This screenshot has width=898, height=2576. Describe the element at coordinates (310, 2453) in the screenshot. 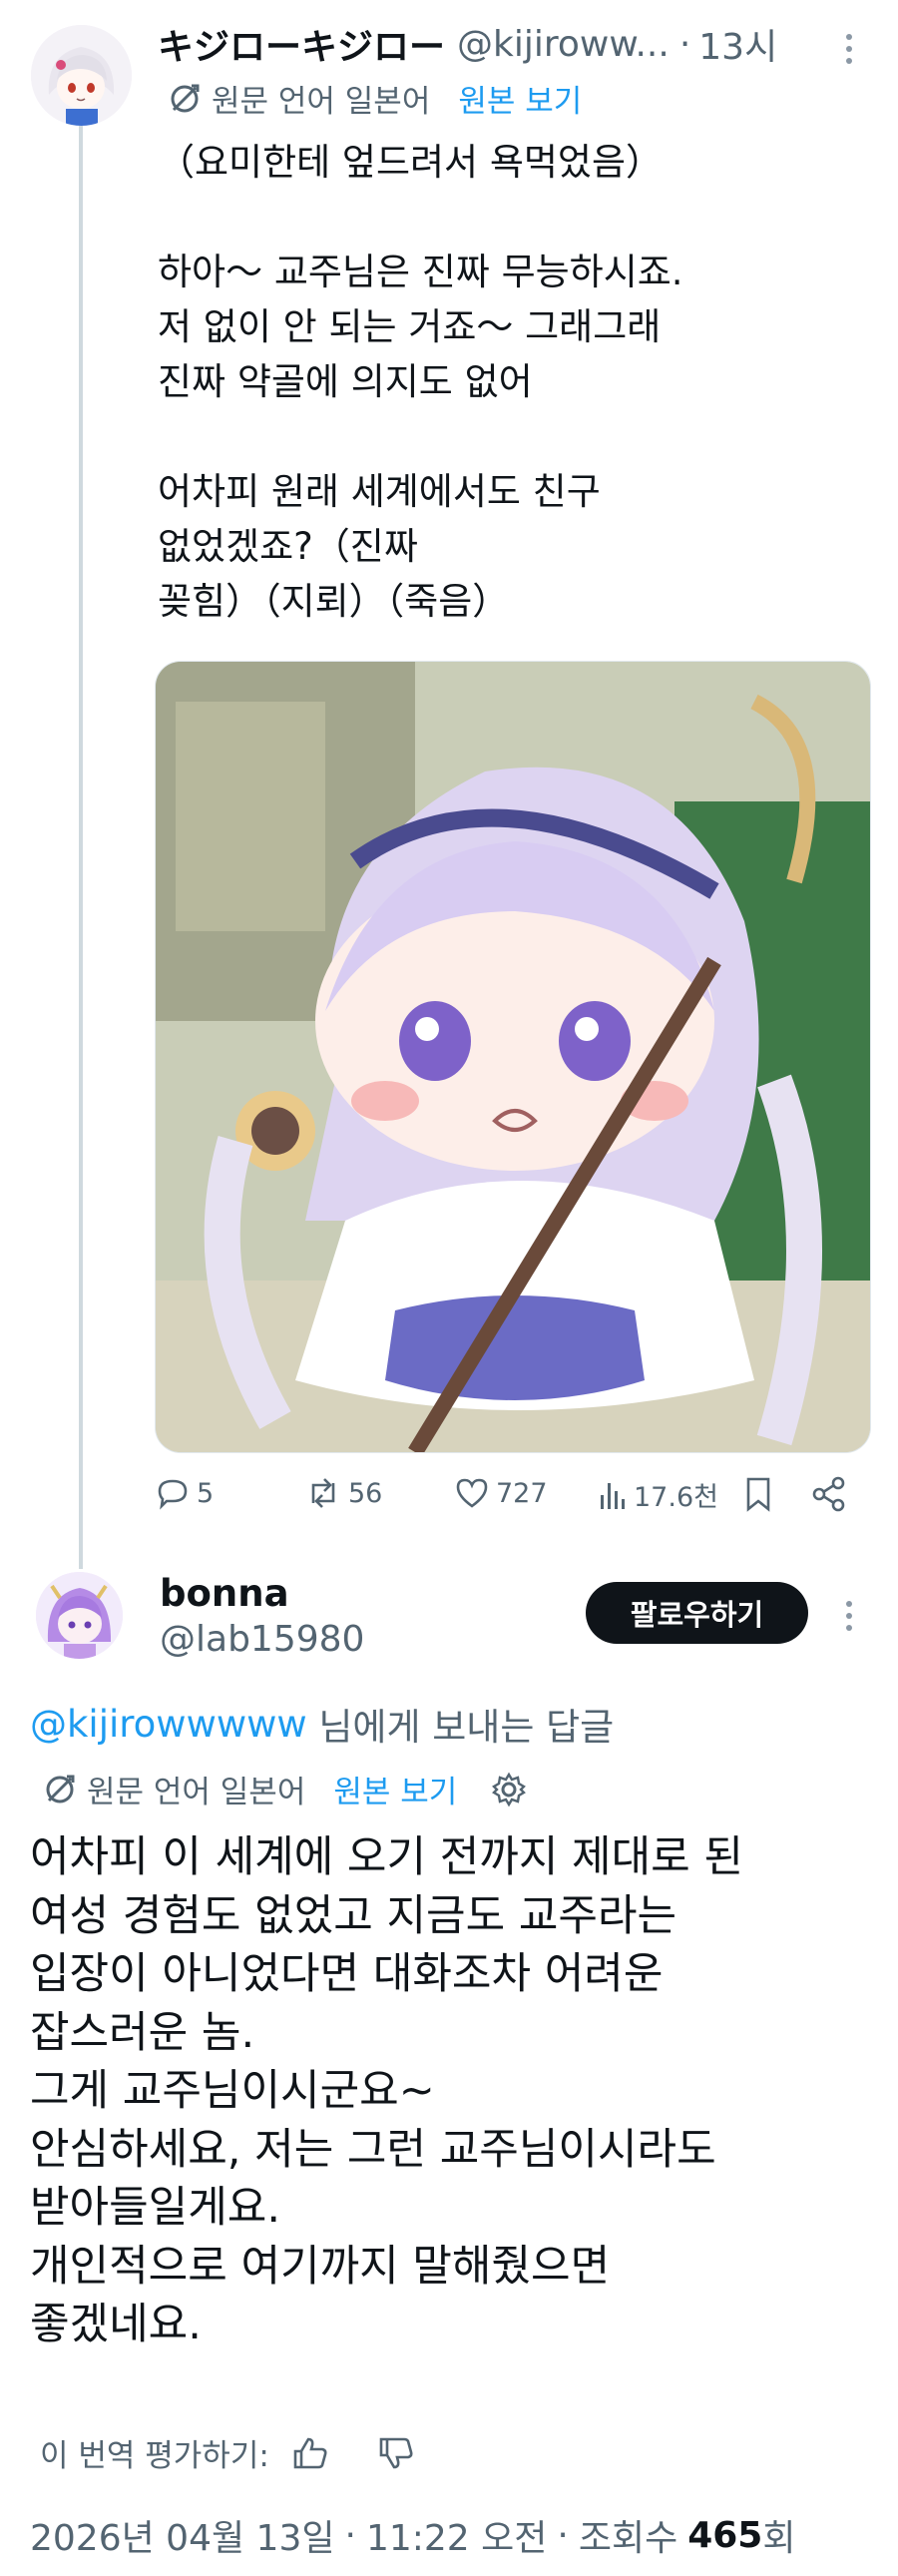

I see `thumbs-up-icon` at that location.